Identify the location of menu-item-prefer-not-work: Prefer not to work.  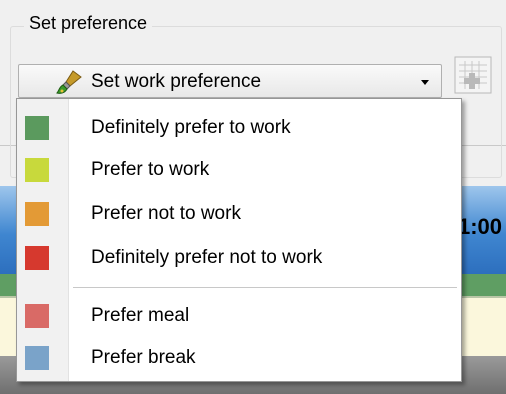
(239, 214).